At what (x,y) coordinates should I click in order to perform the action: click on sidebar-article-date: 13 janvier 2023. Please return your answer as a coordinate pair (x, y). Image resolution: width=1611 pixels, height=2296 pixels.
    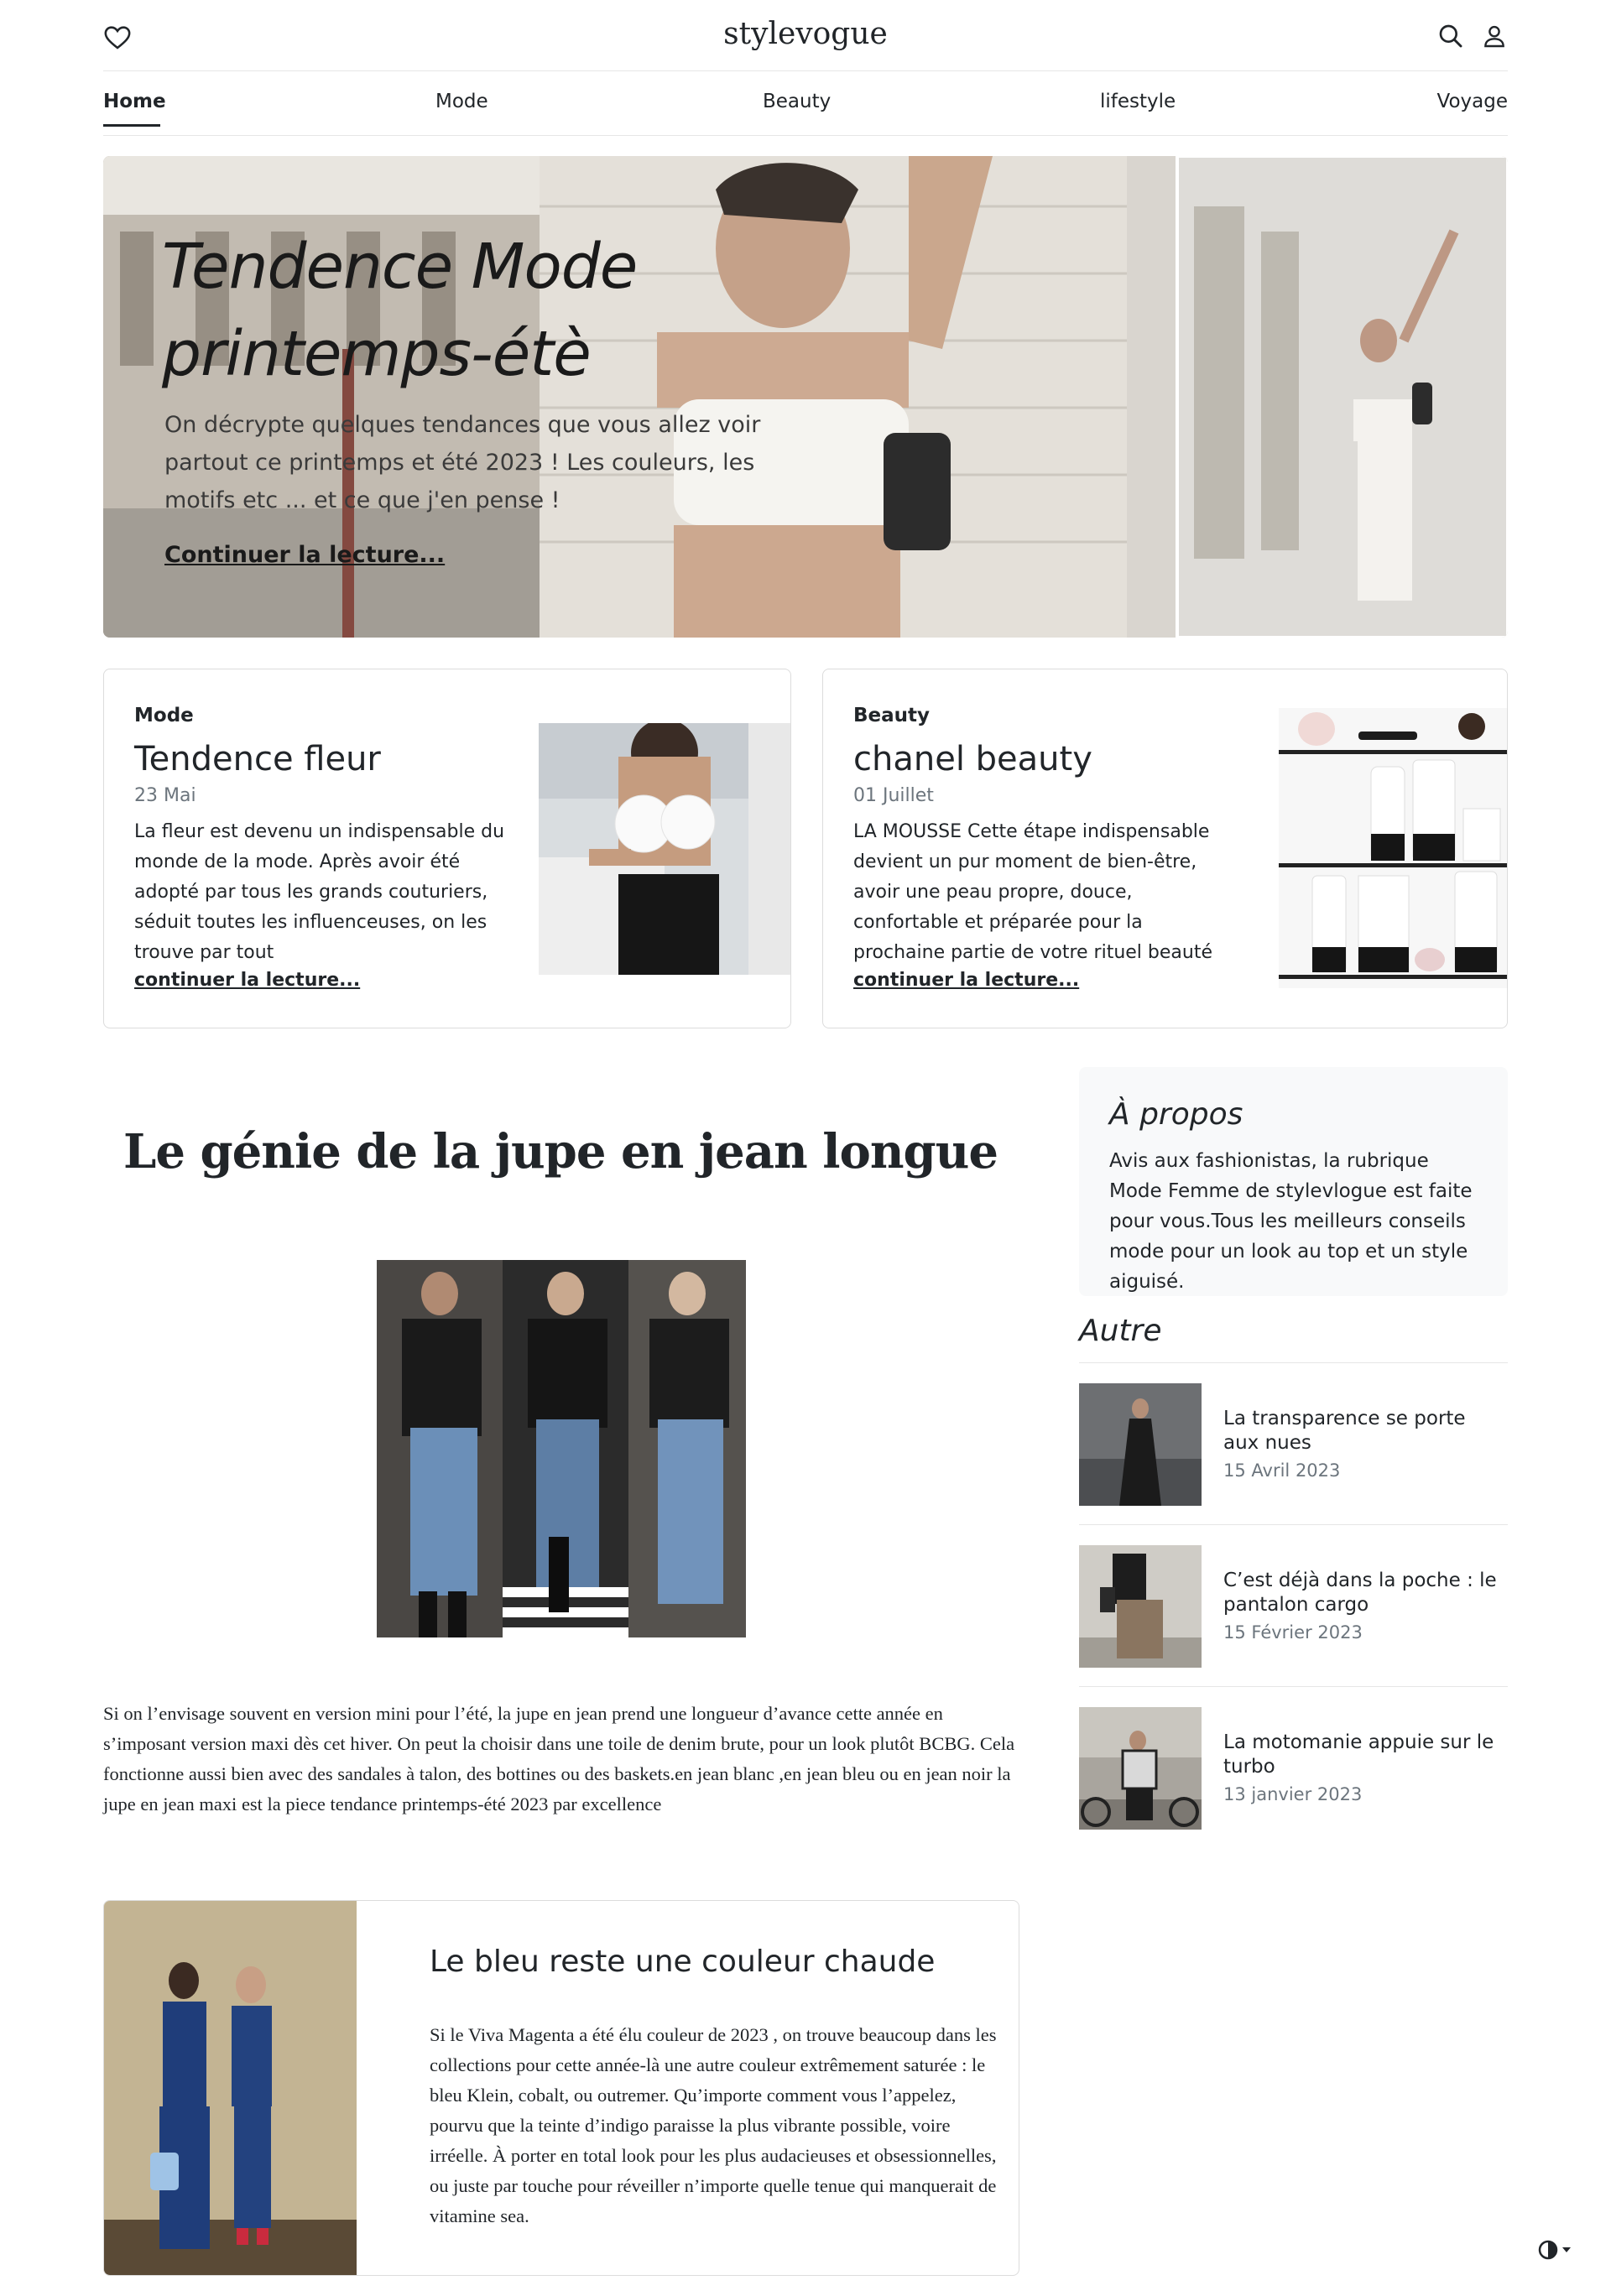
    Looking at the image, I should click on (1293, 1794).